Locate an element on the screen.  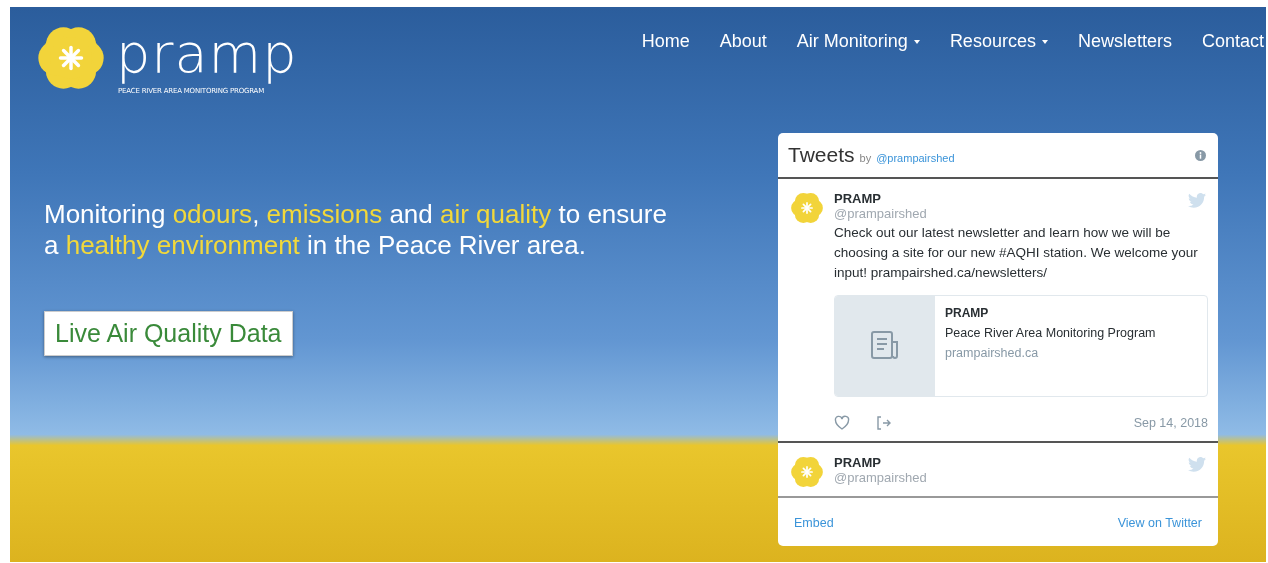
link-card: PRAMP Peace River Area Monitoring Program prampairshed.ca is located at coordinates (1021, 346).